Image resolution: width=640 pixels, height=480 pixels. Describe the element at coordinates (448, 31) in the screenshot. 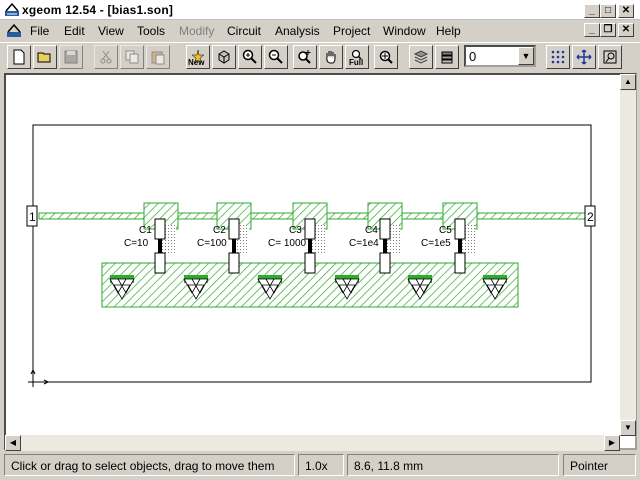

I see `menu-help: Help` at that location.